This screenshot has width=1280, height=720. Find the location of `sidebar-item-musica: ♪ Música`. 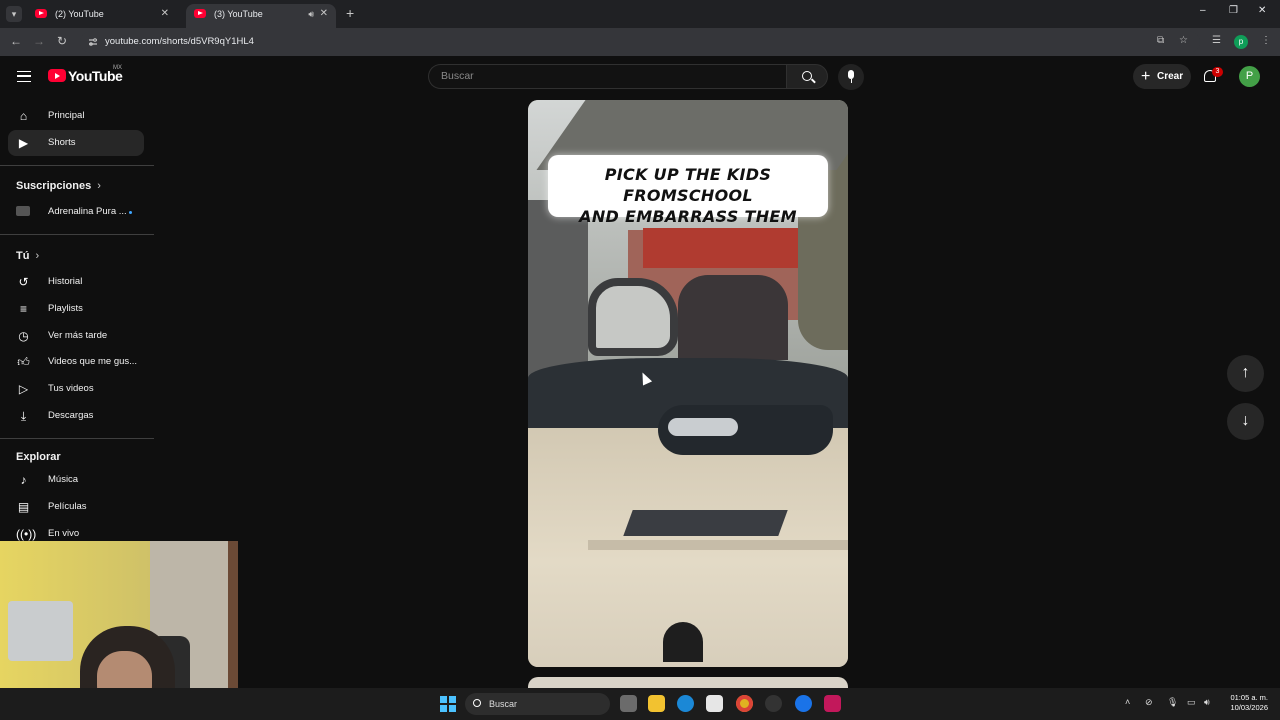

sidebar-item-musica: ♪ Música is located at coordinates (76, 480).